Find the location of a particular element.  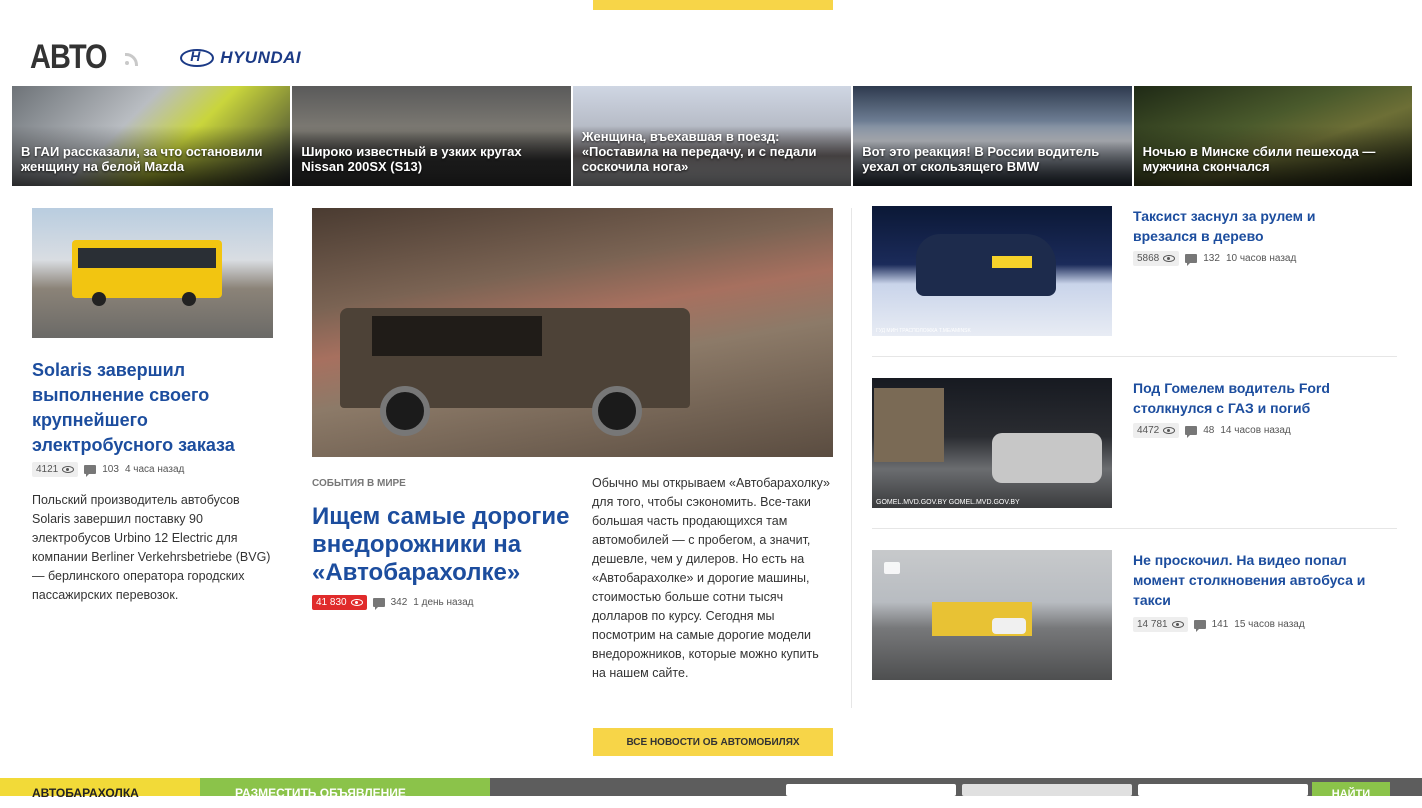

right-article-meta: 4472 48 14 часов назад is located at coordinates (1212, 430).